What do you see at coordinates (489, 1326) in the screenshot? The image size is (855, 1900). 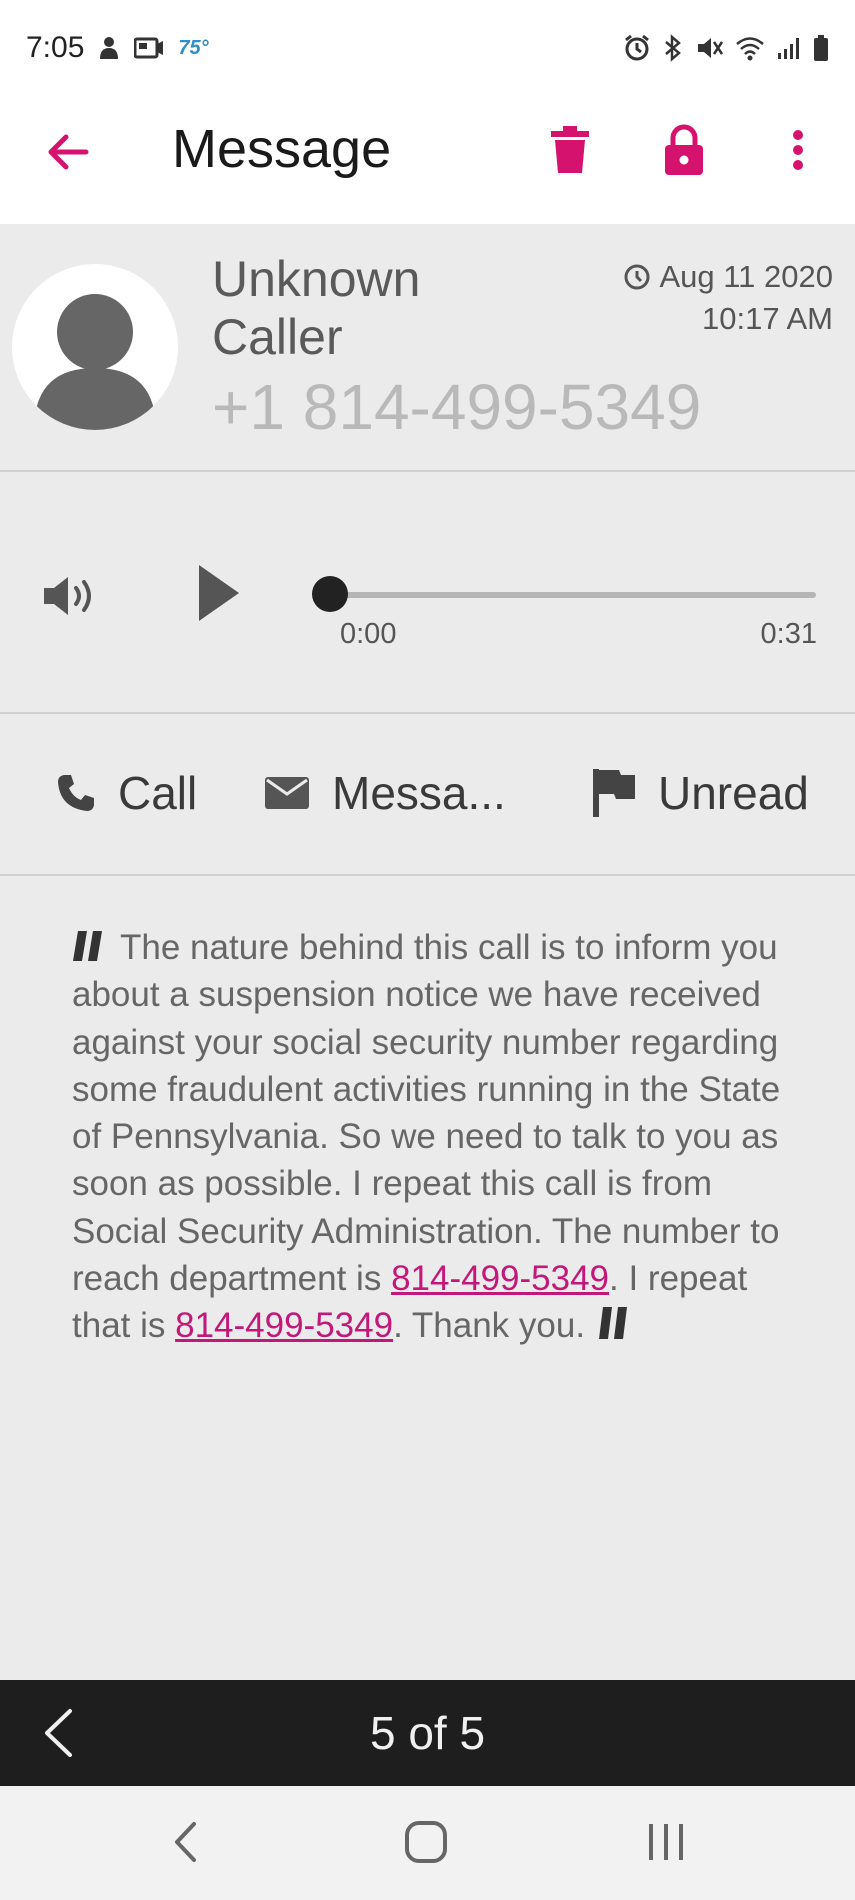 I see `transcript-text-3: . Thank you.` at bounding box center [489, 1326].